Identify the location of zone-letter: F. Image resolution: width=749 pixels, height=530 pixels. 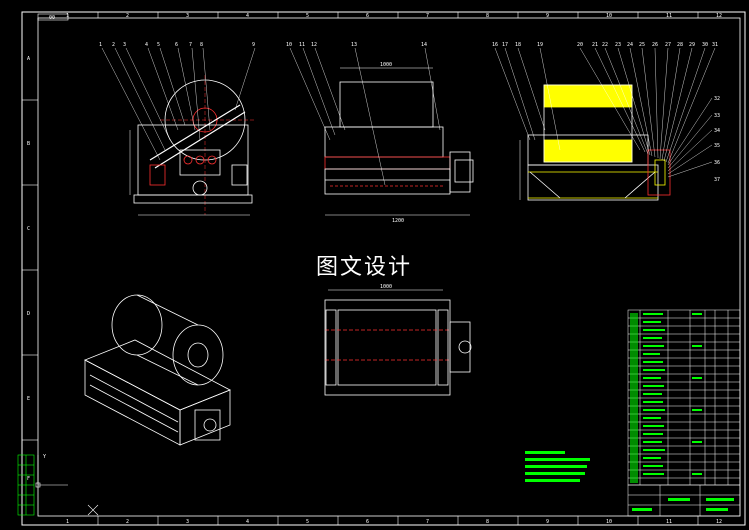
(28, 479).